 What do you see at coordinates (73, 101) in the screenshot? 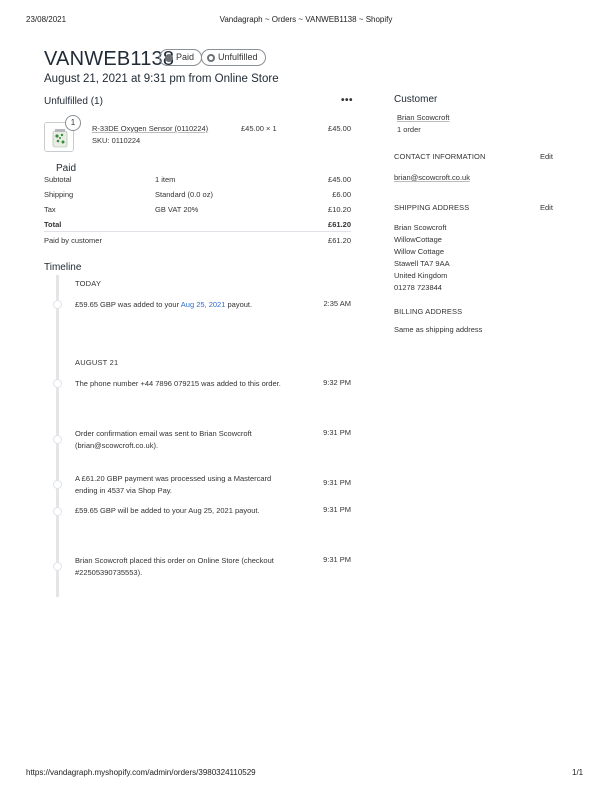
I see `unfulfilled-heading: Unfulfilled (1)` at bounding box center [73, 101].